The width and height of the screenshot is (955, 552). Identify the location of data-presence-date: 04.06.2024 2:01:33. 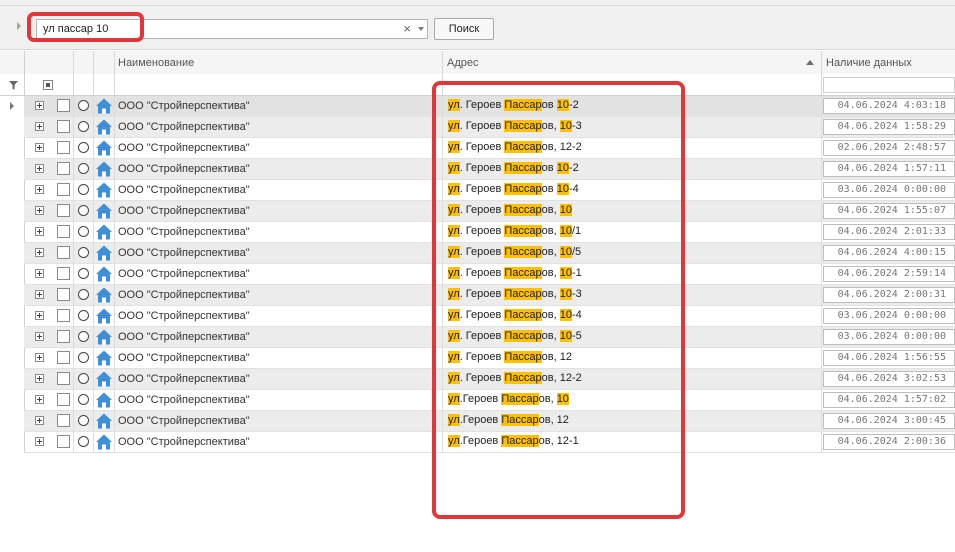
(889, 232).